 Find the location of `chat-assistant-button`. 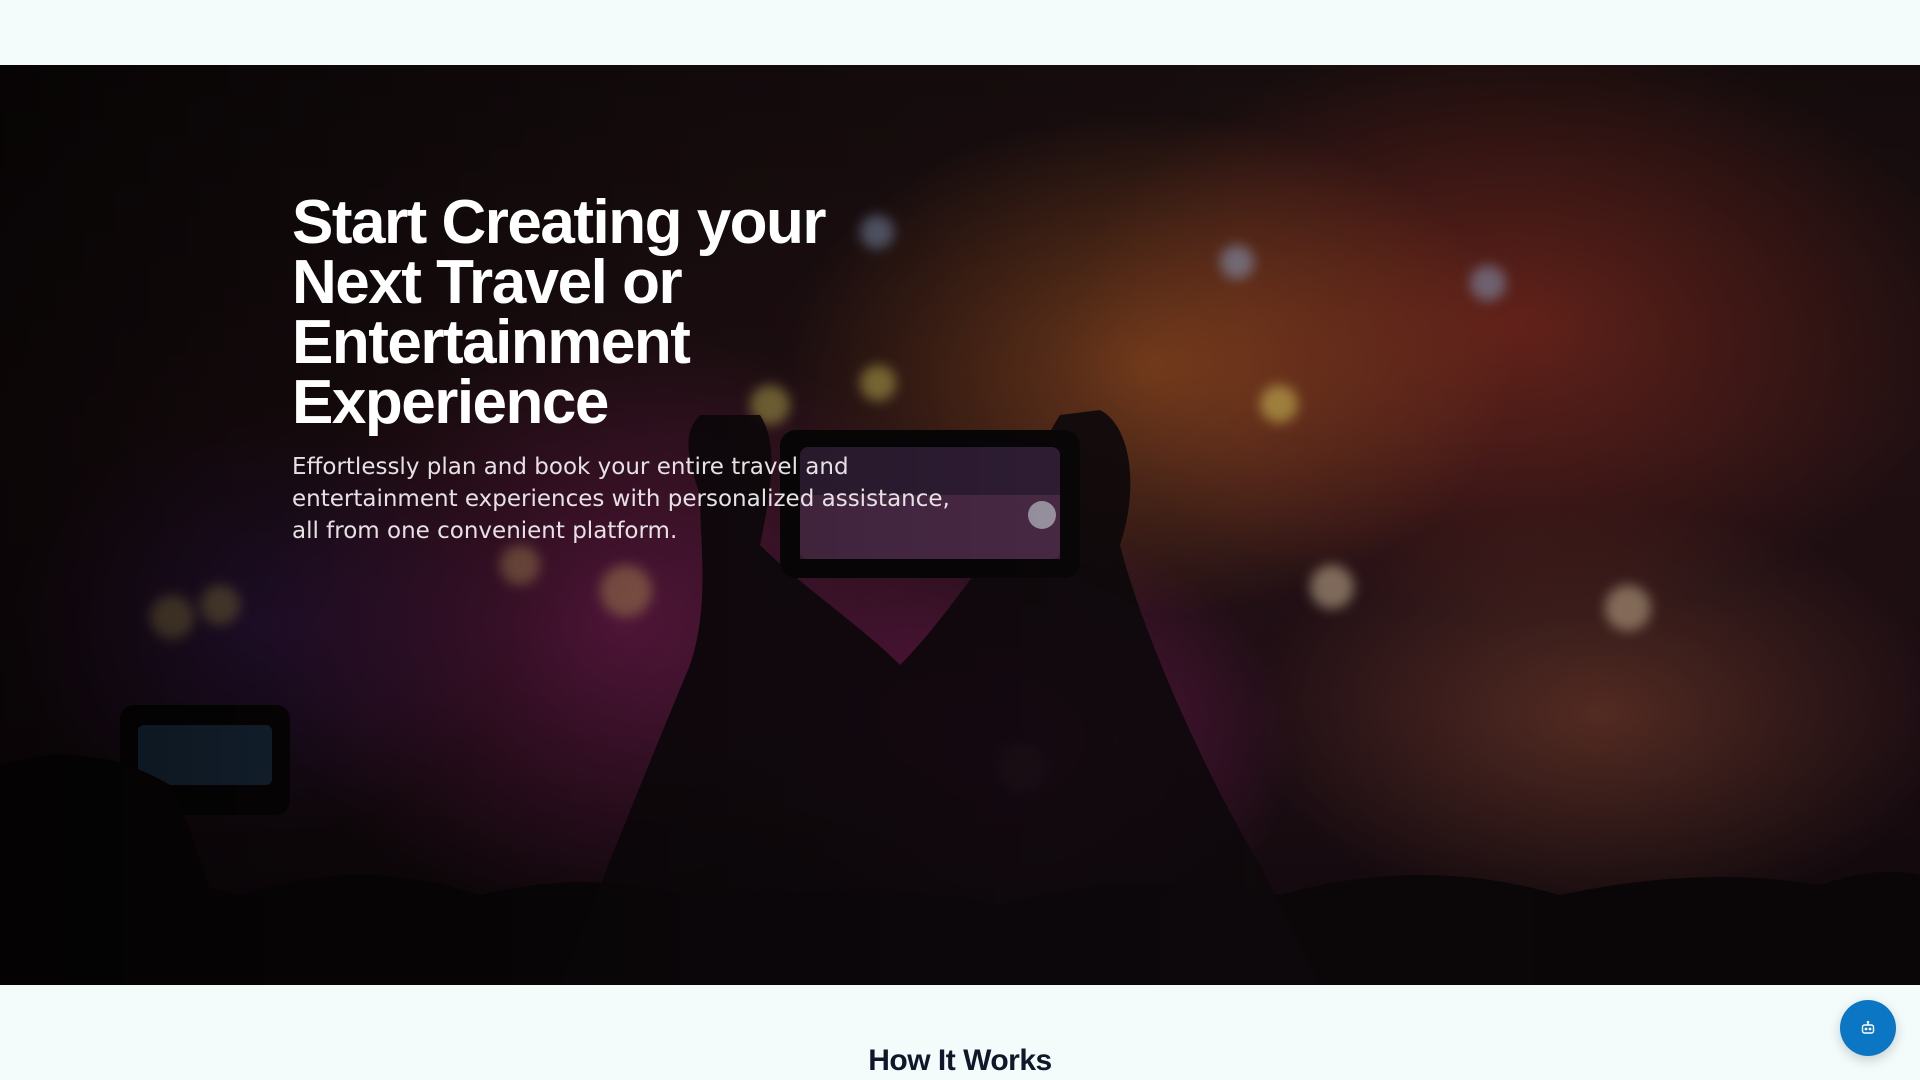

chat-assistant-button is located at coordinates (1868, 1028).